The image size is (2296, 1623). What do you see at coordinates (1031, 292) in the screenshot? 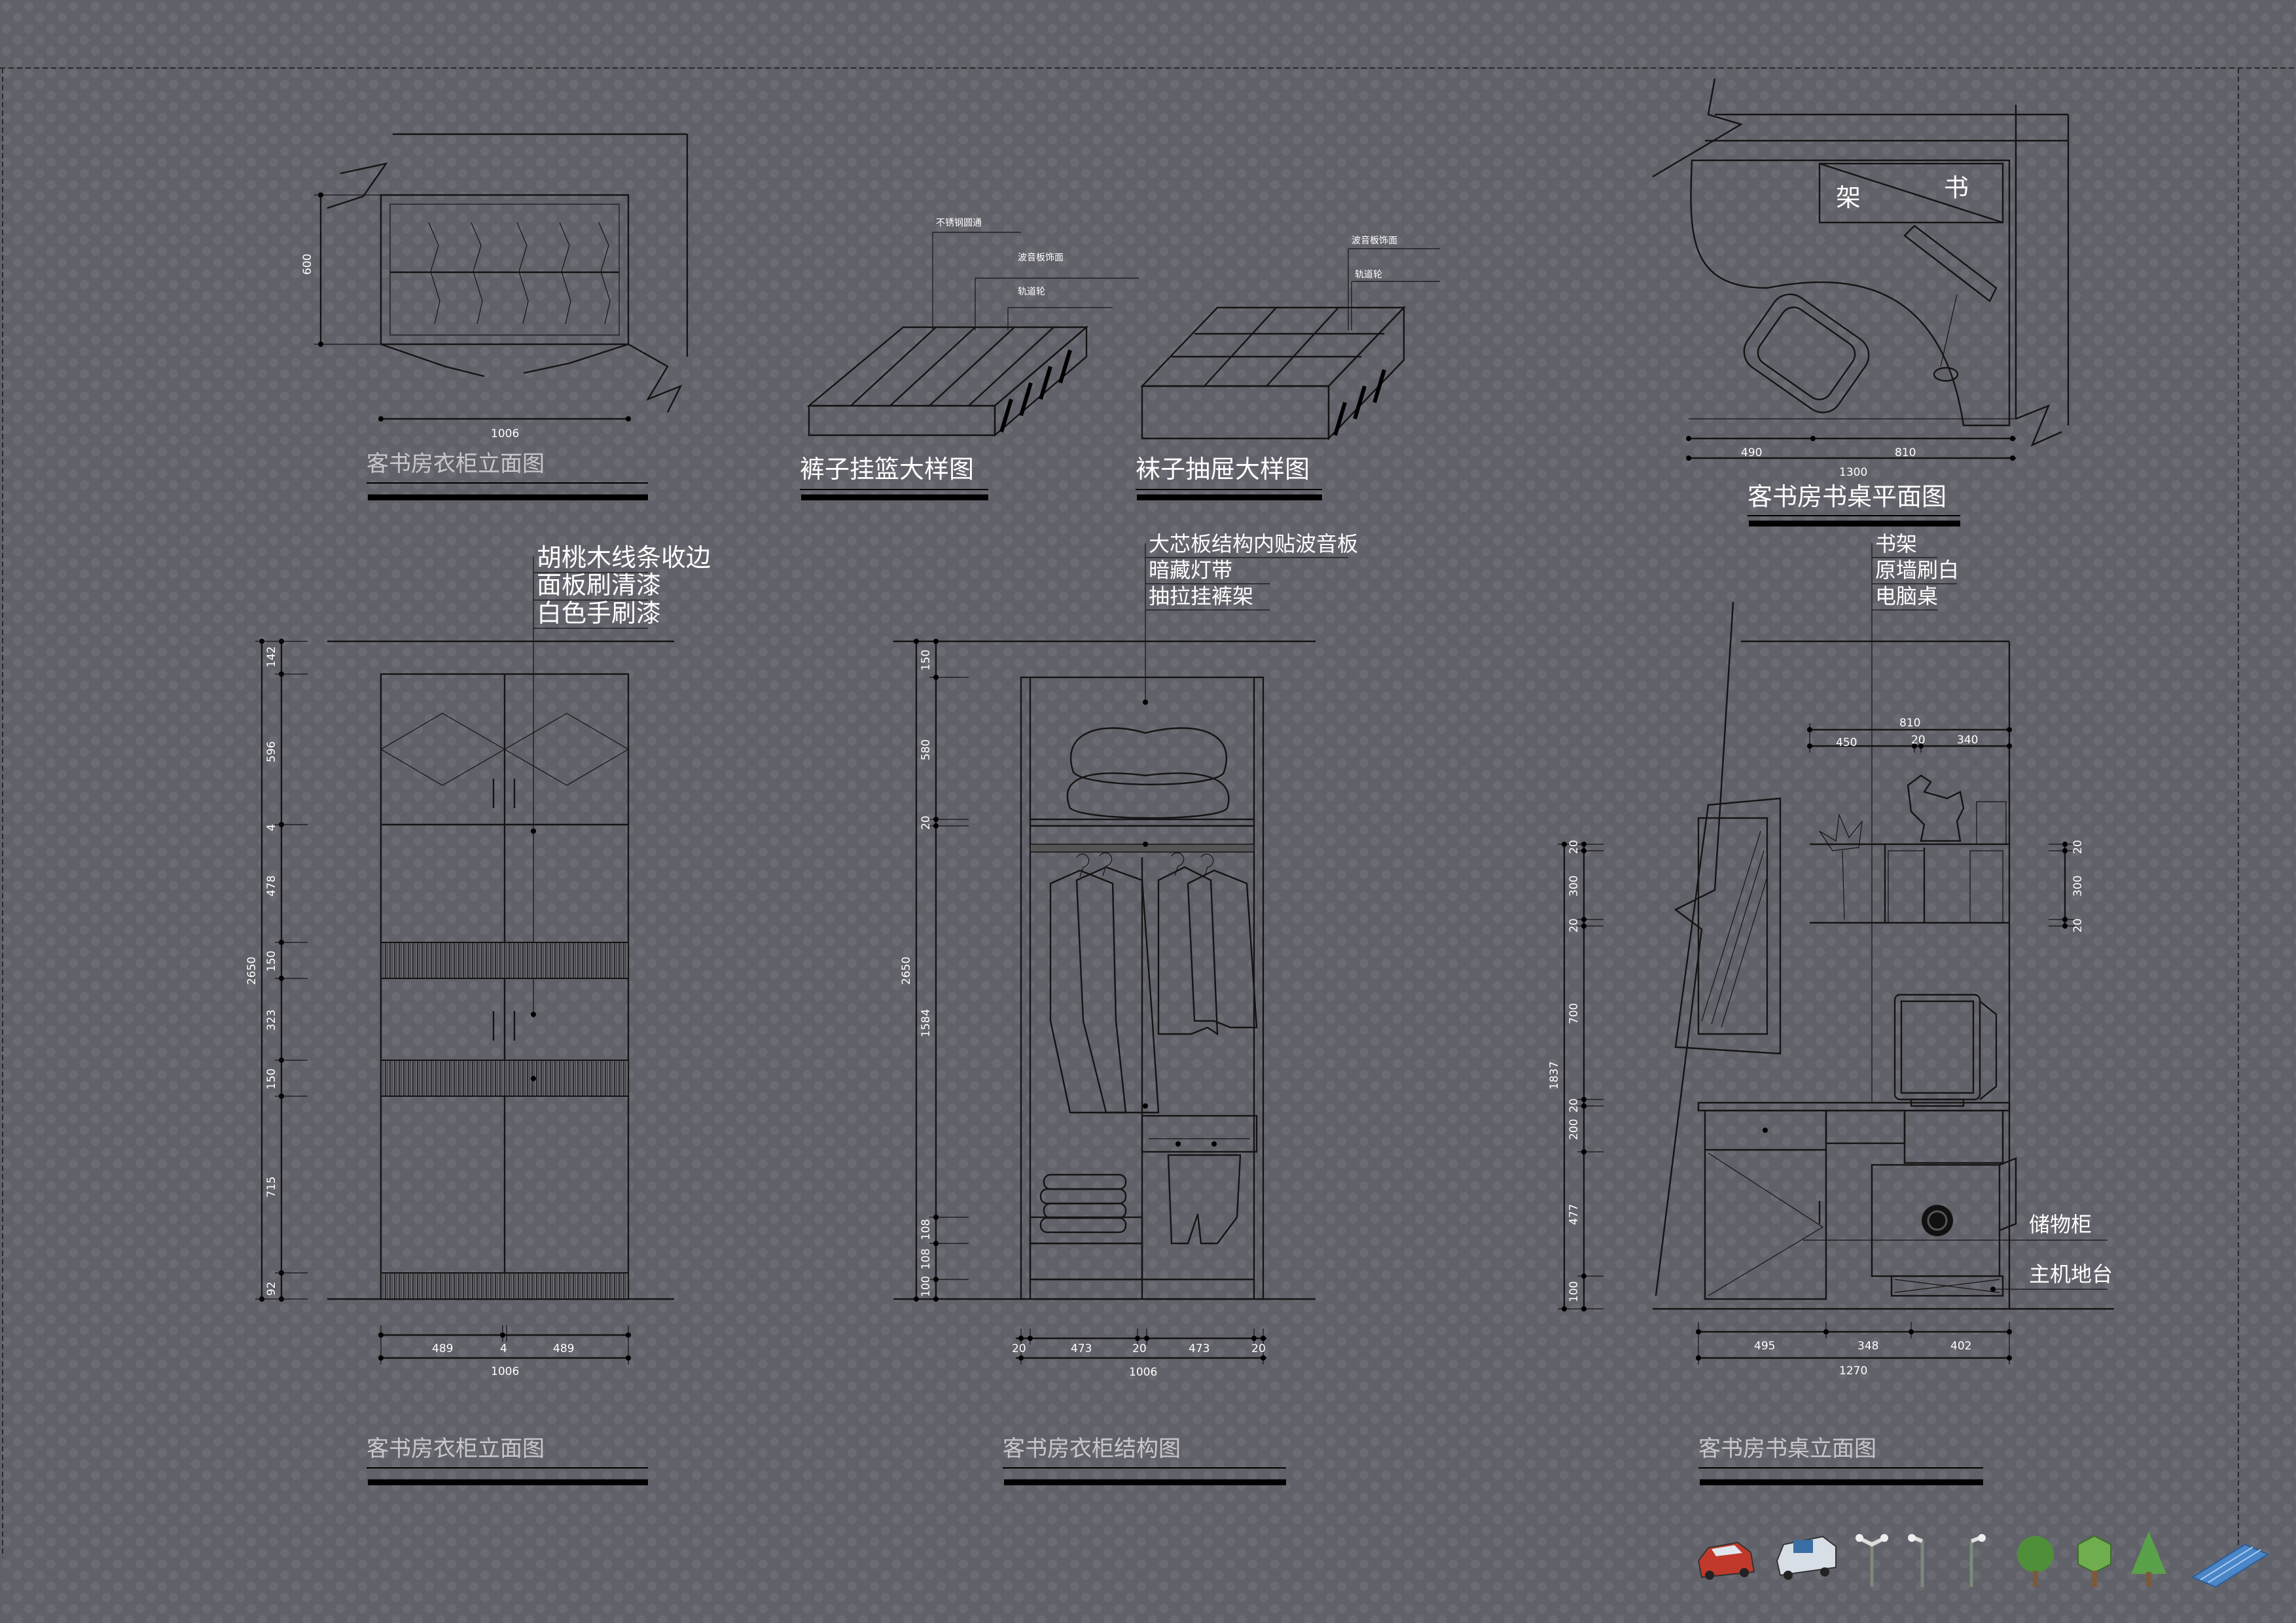
I see `basket-note-3: 轨道轮` at bounding box center [1031, 292].